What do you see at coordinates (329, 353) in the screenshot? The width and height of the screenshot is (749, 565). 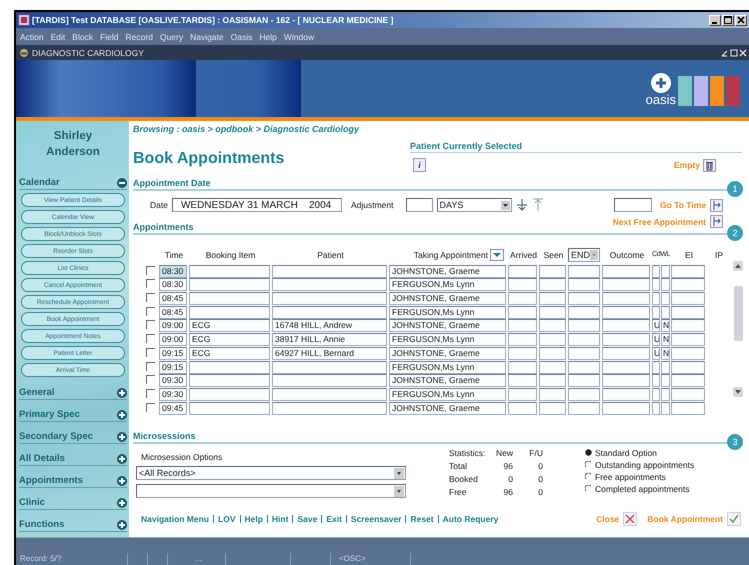 I see `table-cell: 64927 HILL, Bernard` at bounding box center [329, 353].